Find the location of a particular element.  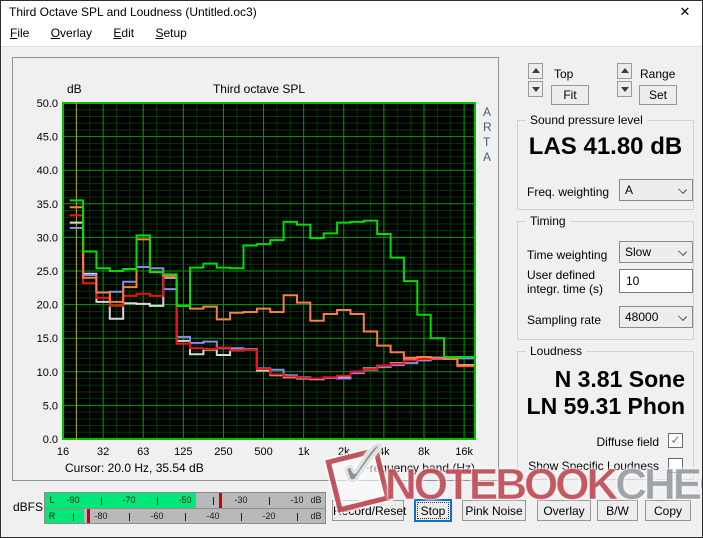

integr-time-label-line1: User defined is located at coordinates (561, 275).